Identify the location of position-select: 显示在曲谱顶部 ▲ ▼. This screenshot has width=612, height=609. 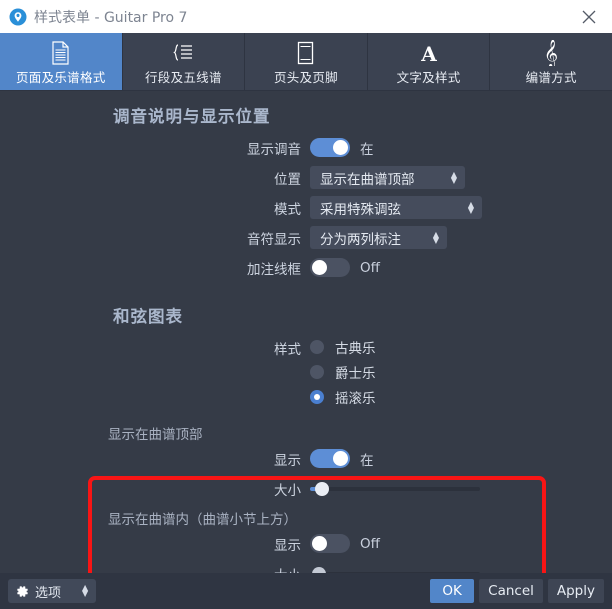
(387, 177).